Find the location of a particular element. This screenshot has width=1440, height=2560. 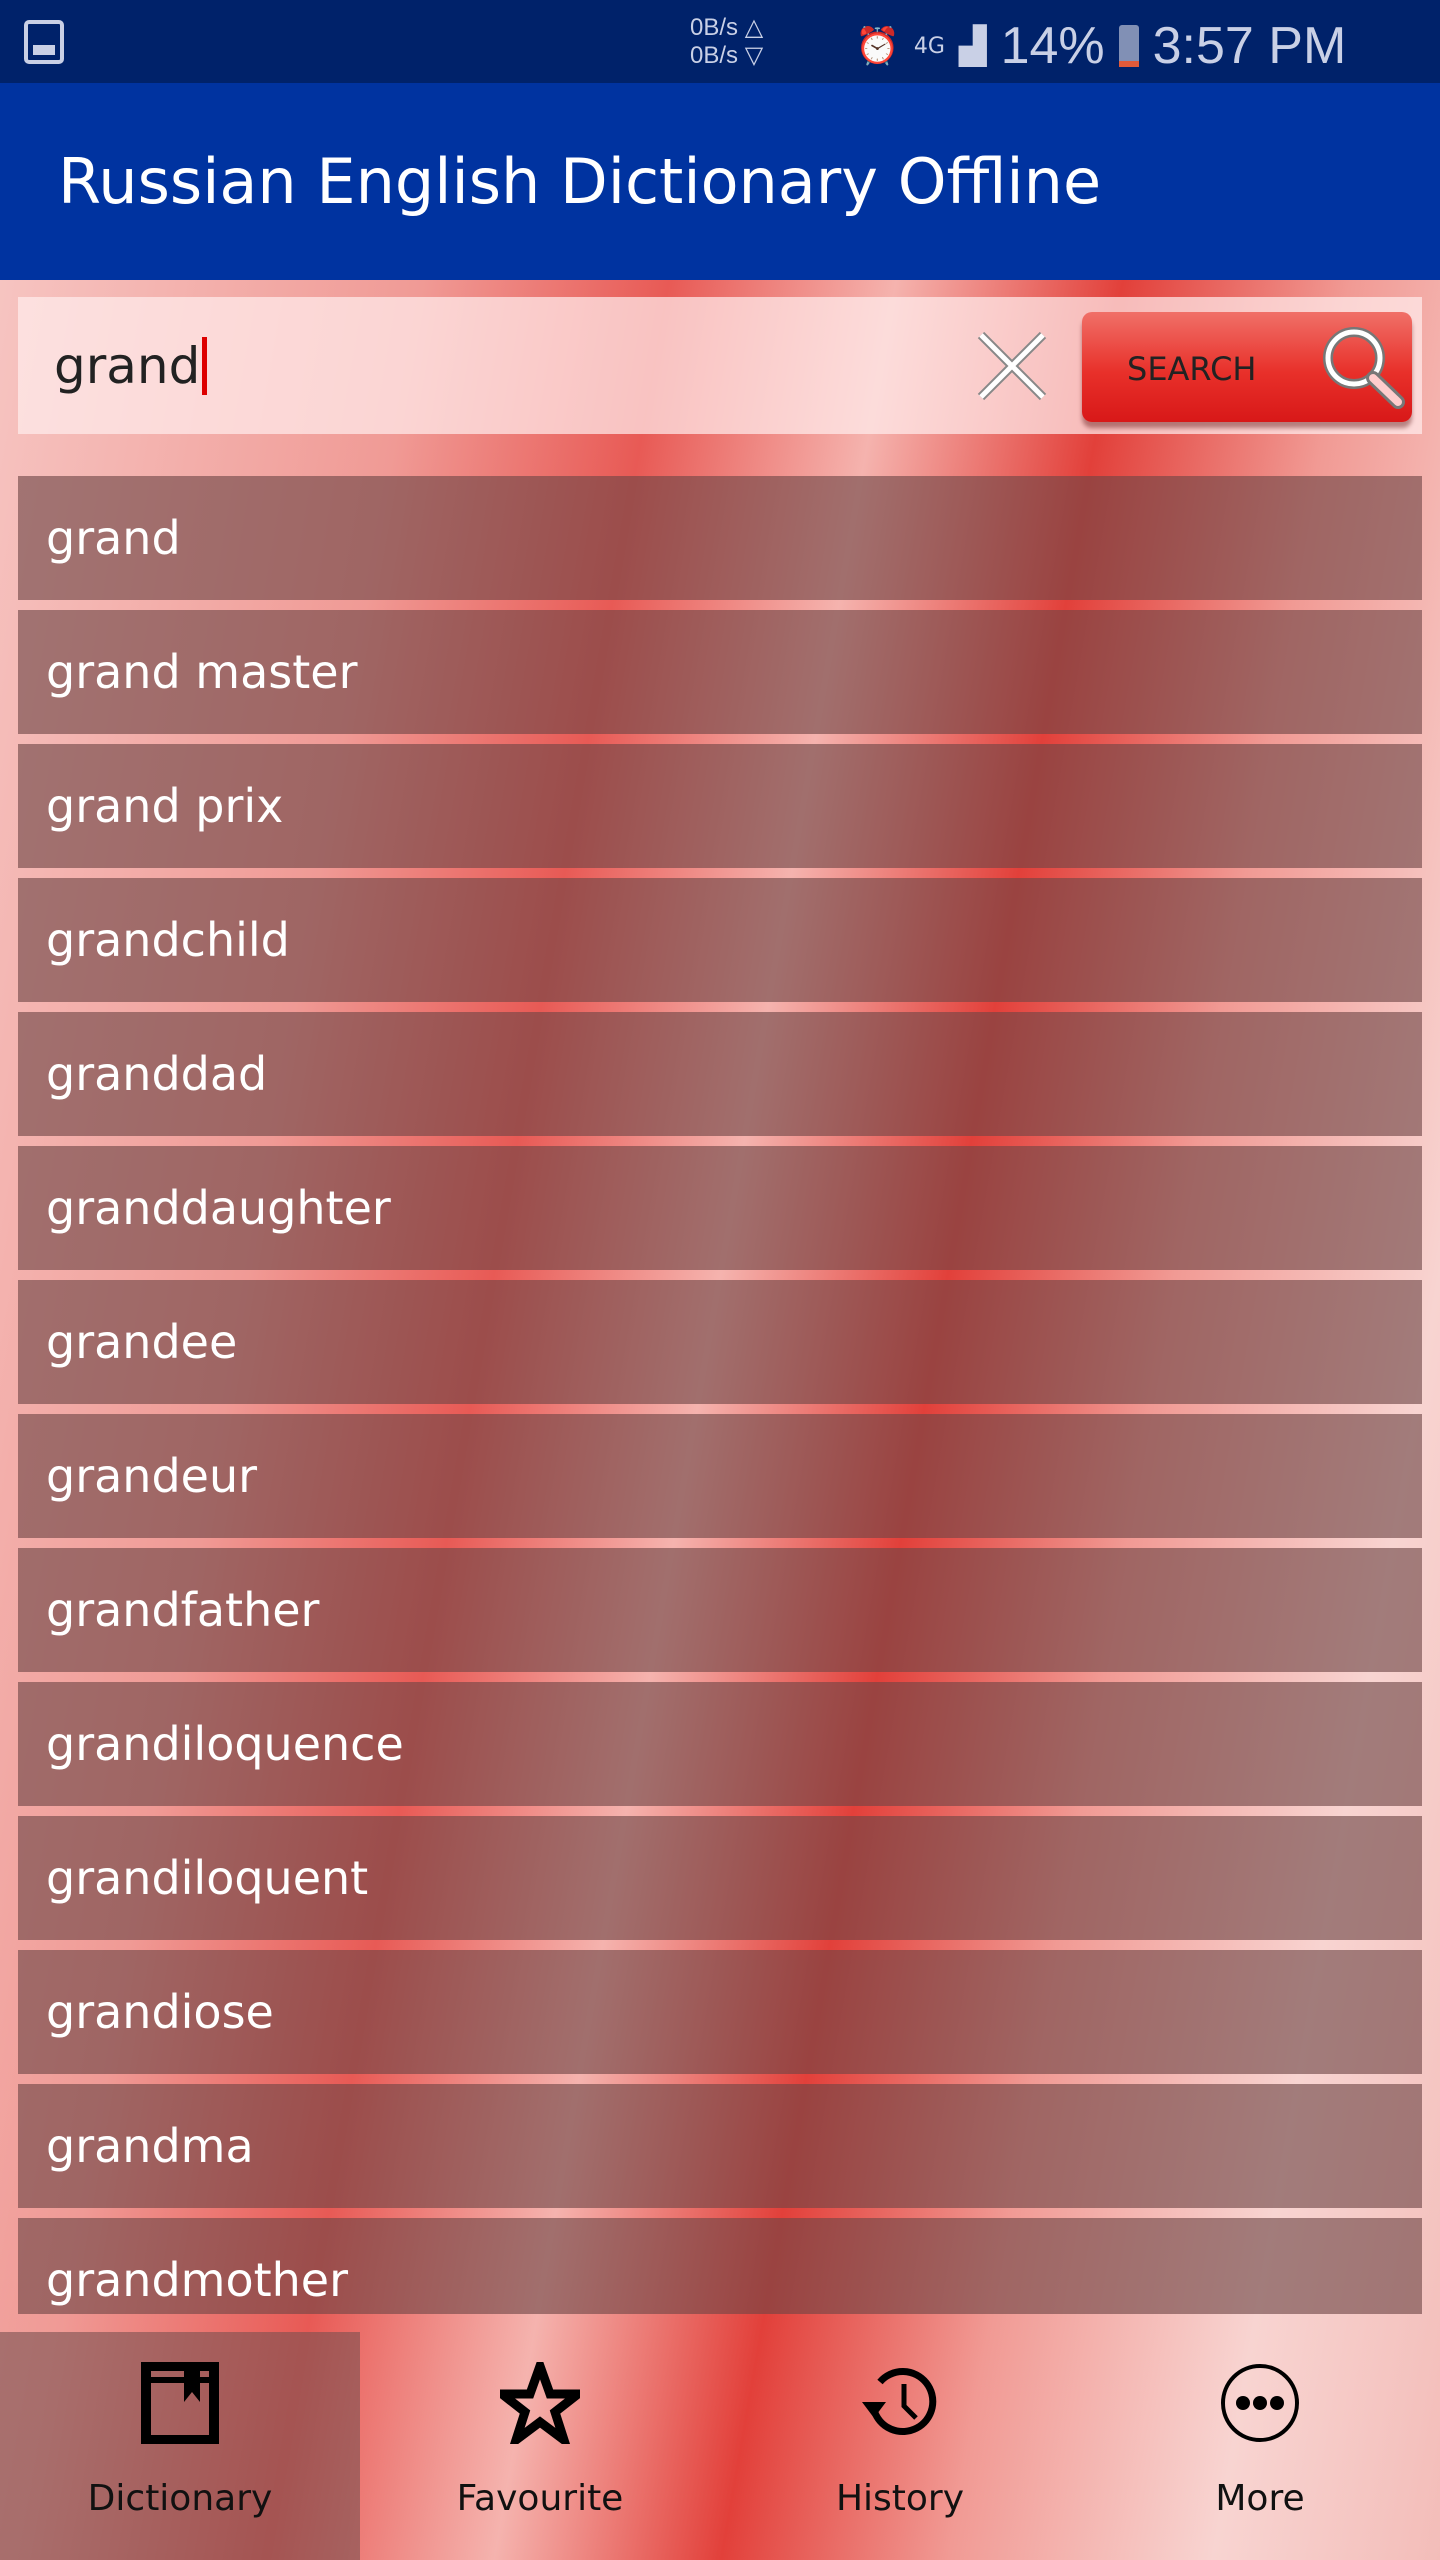

clock: 3:57 PM is located at coordinates (1249, 46).